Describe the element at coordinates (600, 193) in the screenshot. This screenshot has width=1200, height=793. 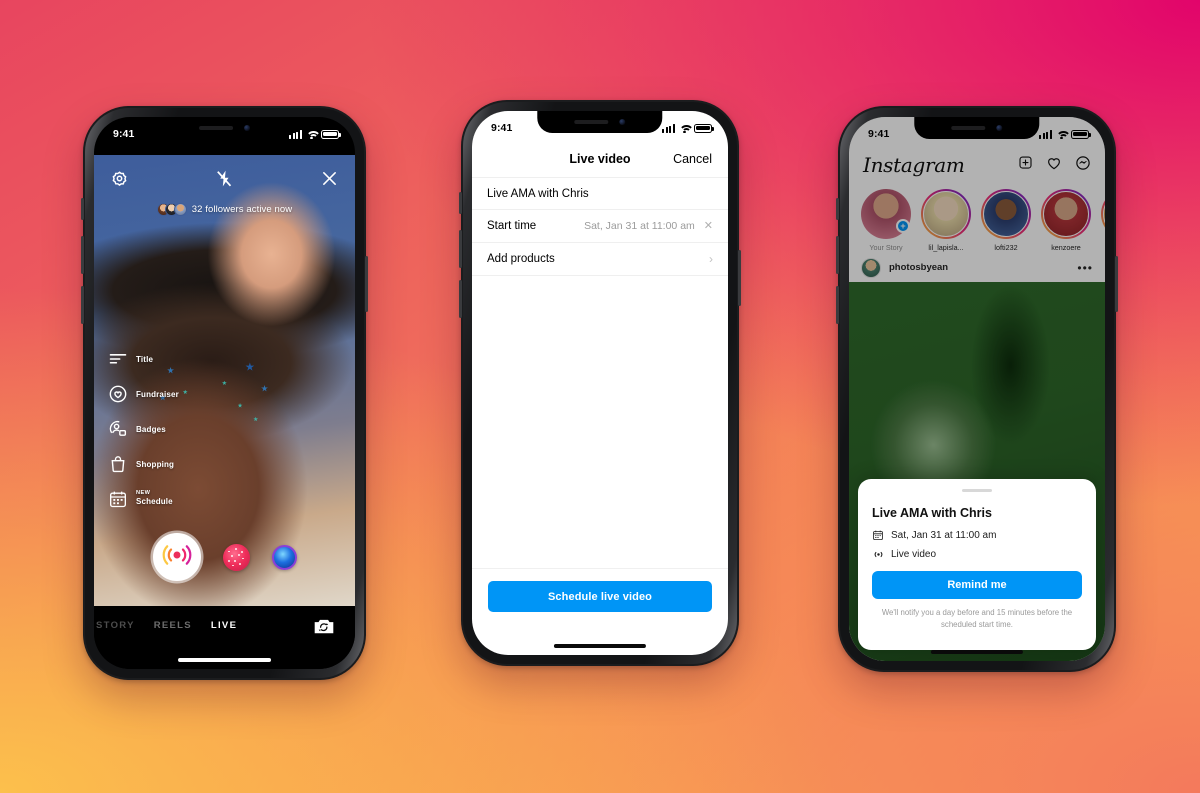
I see `row-live-title: Live AMA with Chris` at that location.